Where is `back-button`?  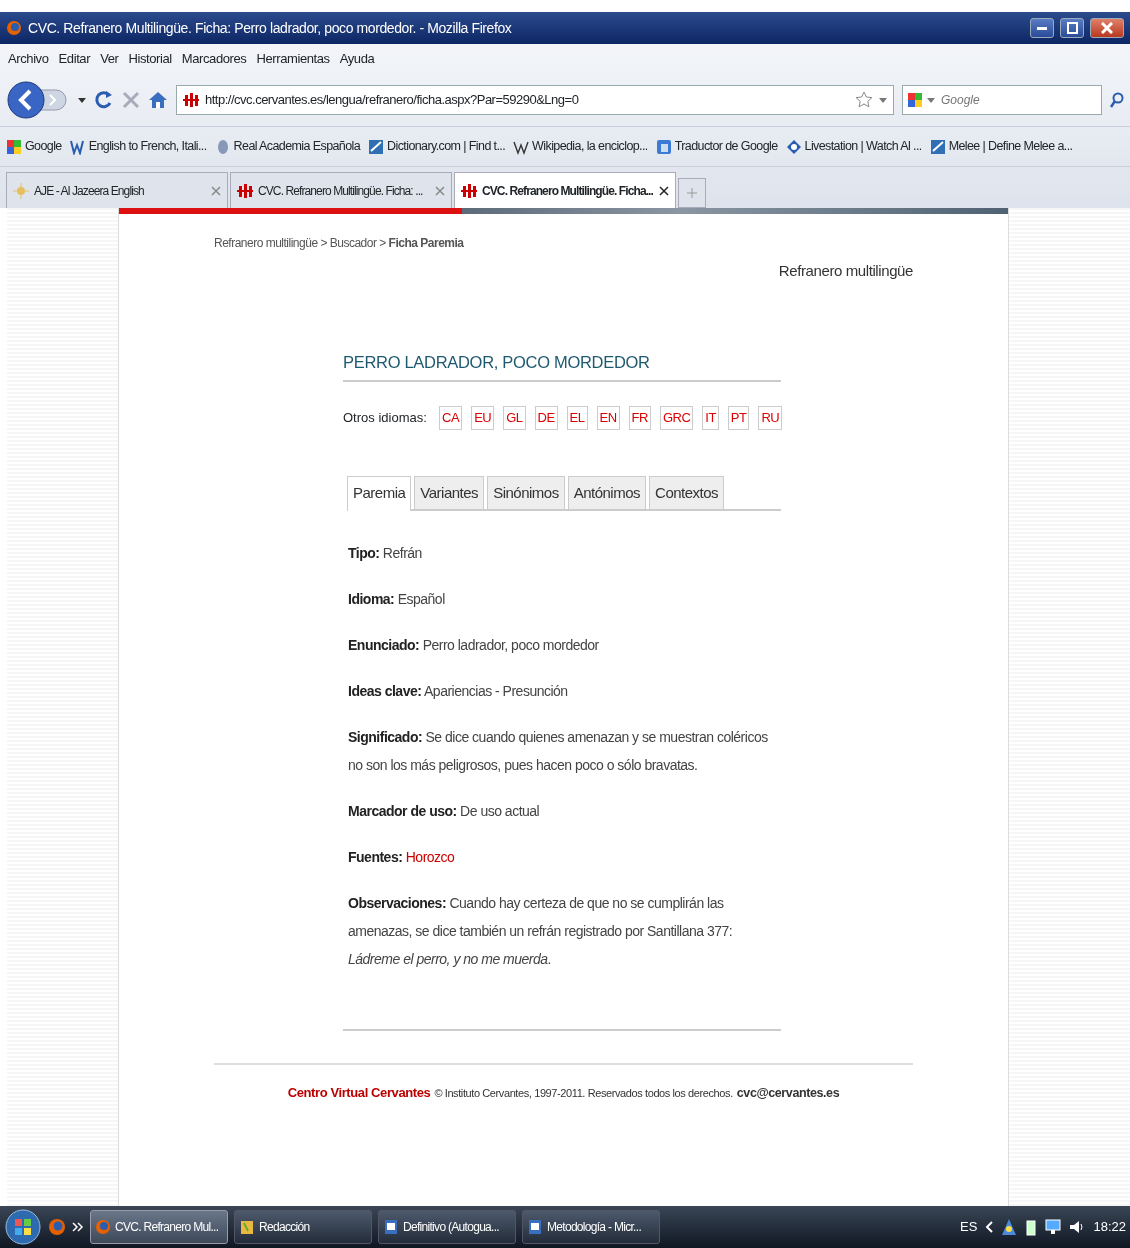 back-button is located at coordinates (38, 100).